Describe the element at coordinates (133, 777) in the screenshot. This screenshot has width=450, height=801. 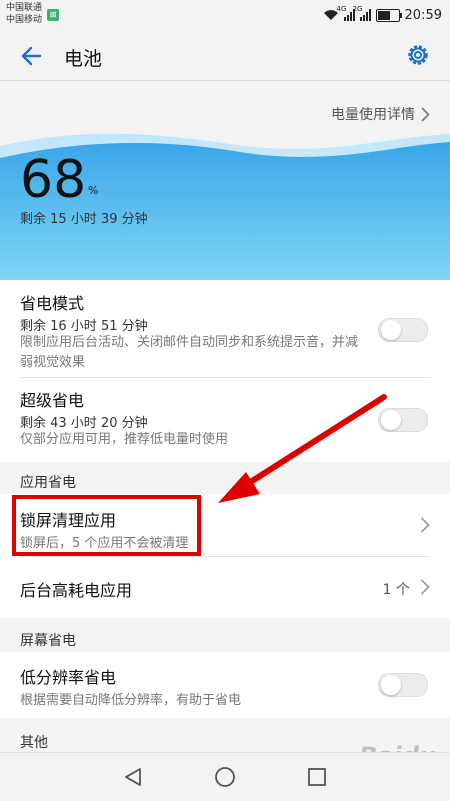
I see `back-triangle-icon` at that location.